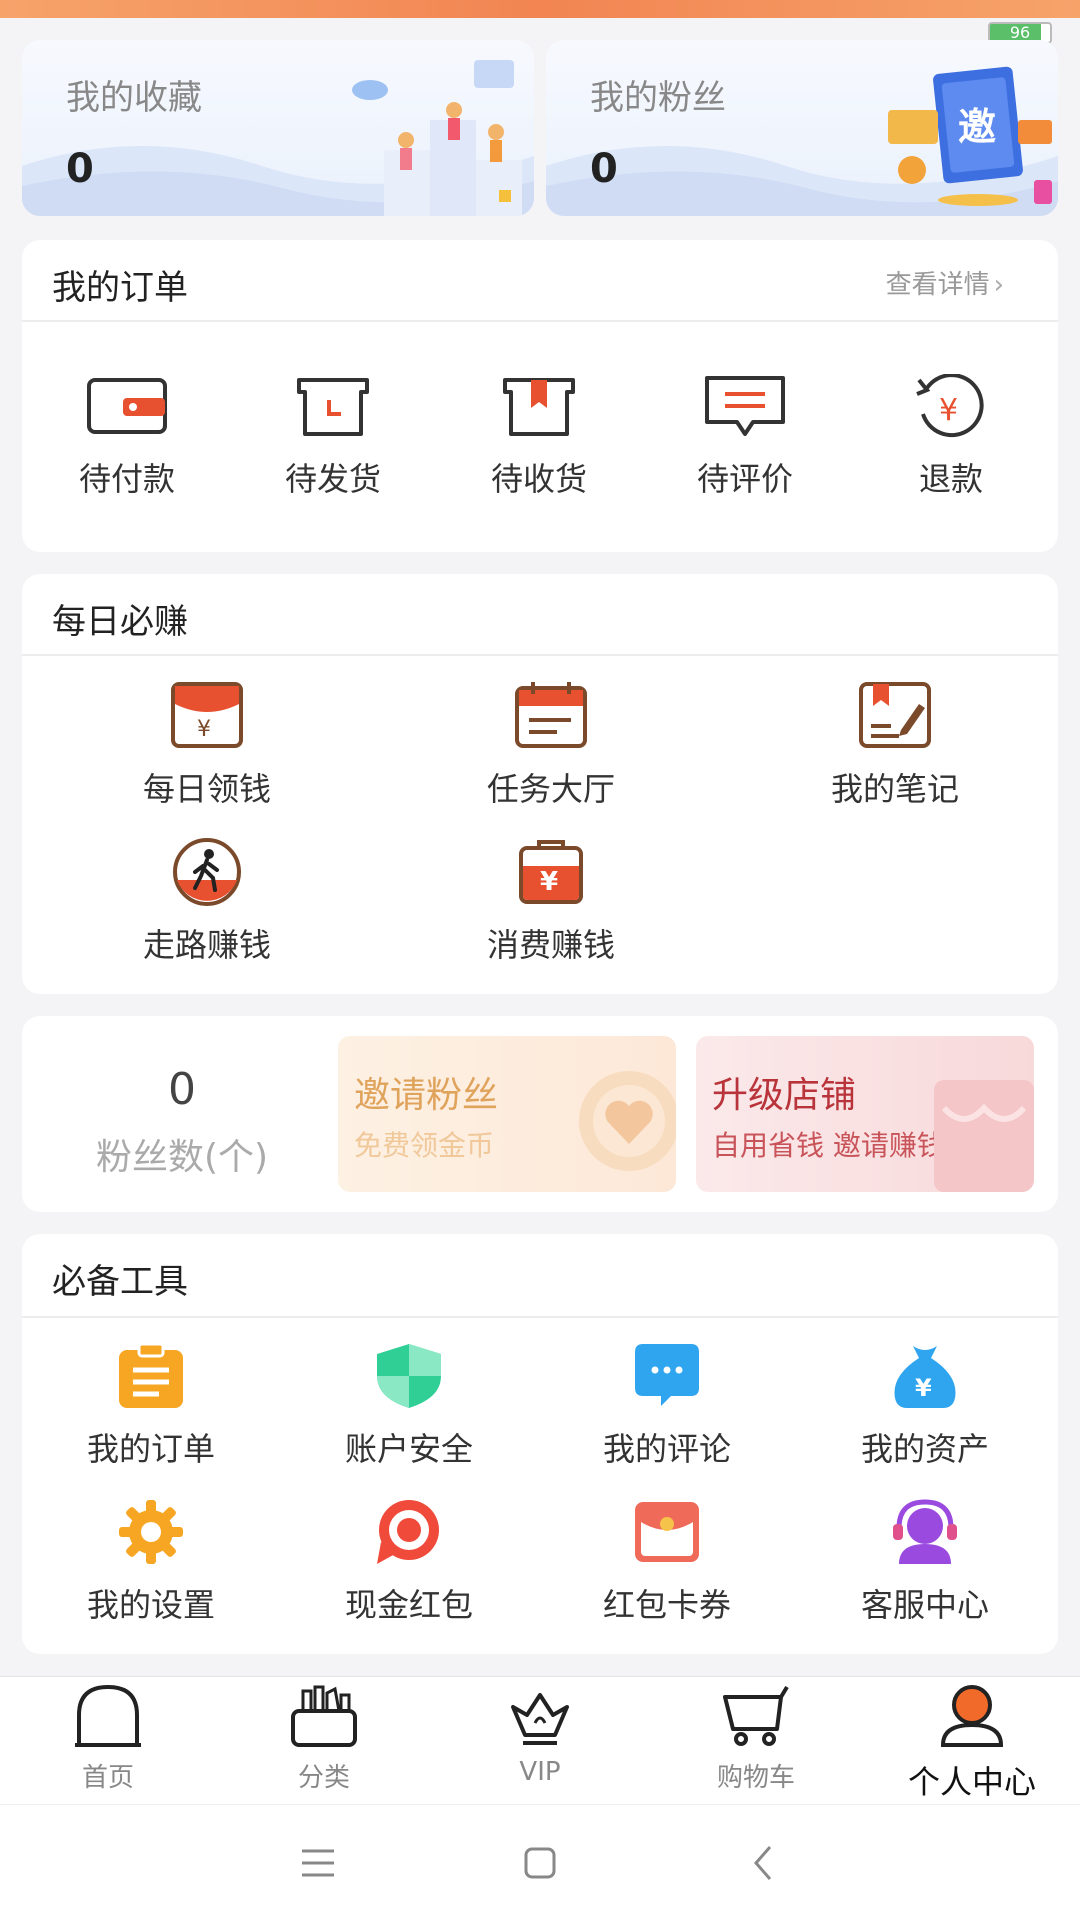 This screenshot has height=1920, width=1080. What do you see at coordinates (539, 437) in the screenshot?
I see `order-pending-receipt: 待收货` at bounding box center [539, 437].